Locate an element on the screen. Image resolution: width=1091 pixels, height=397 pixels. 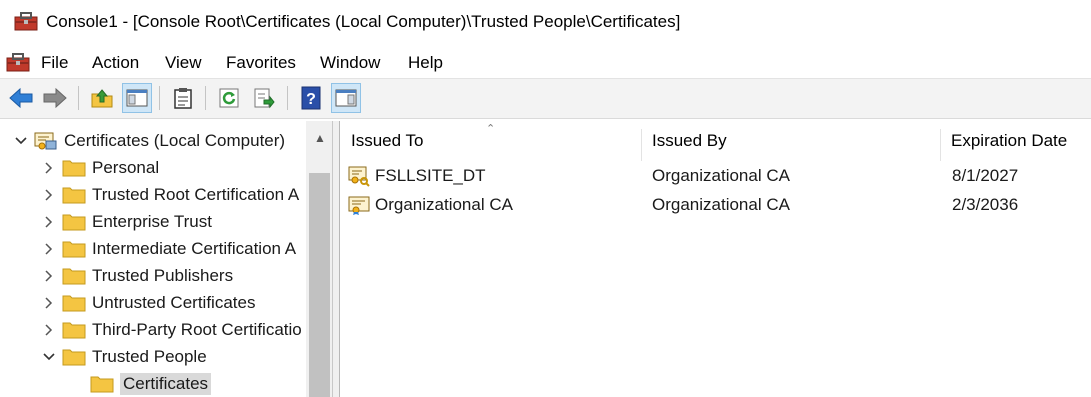
menu-help: Help is located at coordinates (425, 63).